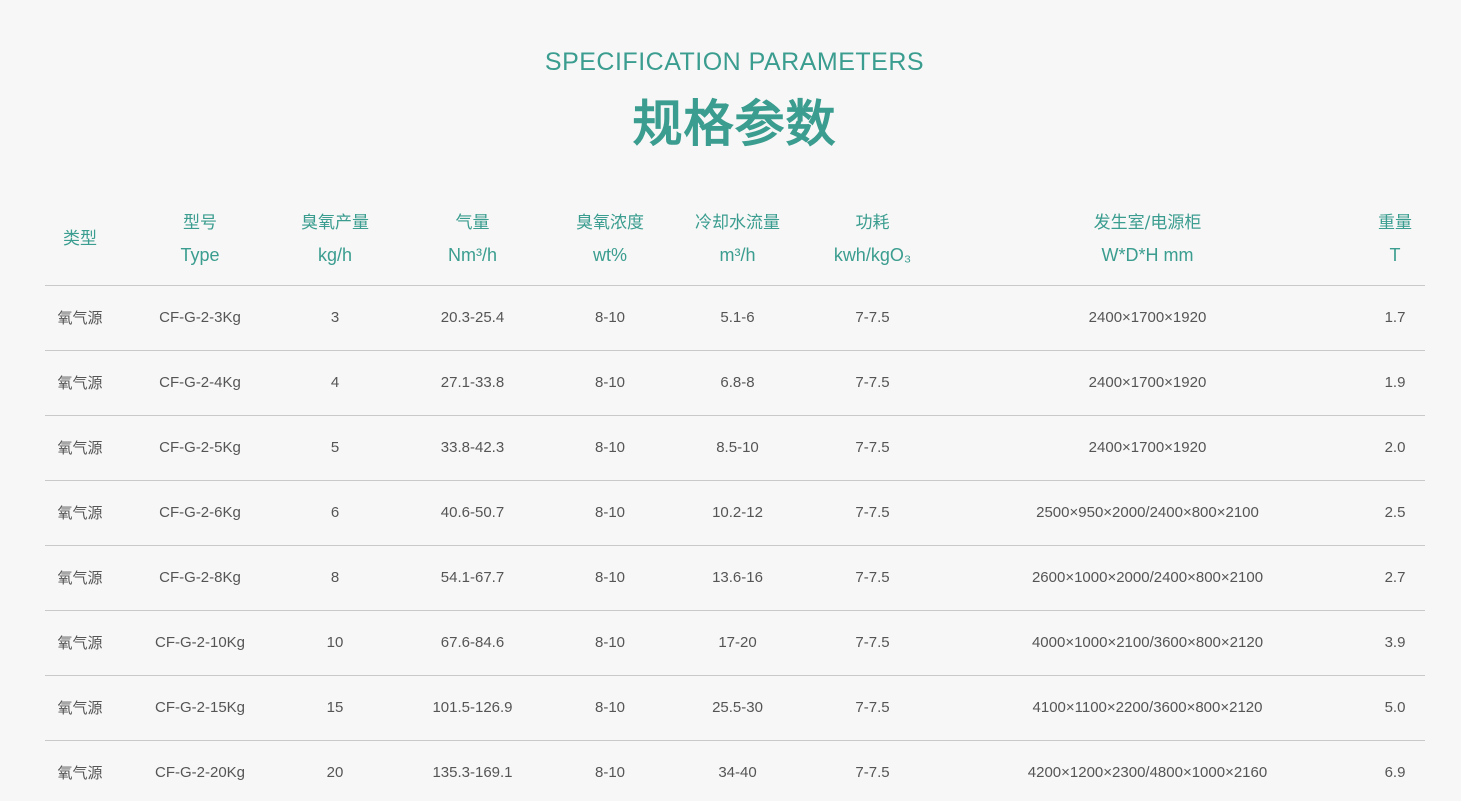 The width and height of the screenshot is (1461, 801). Describe the element at coordinates (472, 383) in the screenshot. I see `table-cell: 27.1-33.8` at that location.